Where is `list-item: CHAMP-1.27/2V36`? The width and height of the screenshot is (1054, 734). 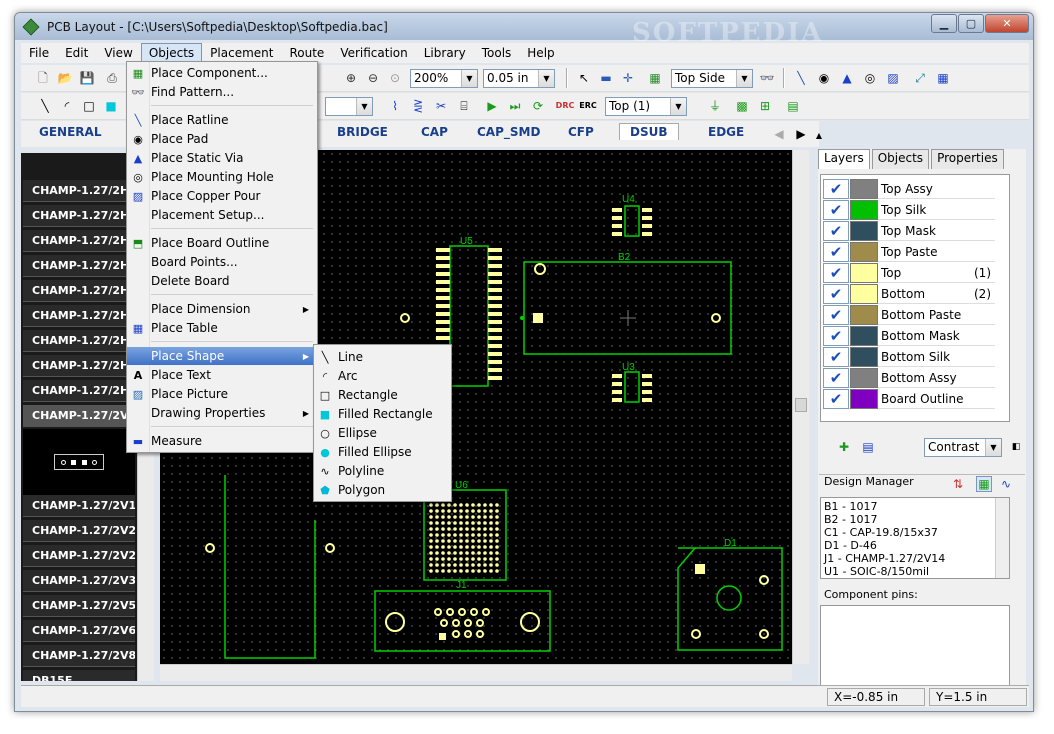 list-item: CHAMP-1.27/2V36 is located at coordinates (79, 581).